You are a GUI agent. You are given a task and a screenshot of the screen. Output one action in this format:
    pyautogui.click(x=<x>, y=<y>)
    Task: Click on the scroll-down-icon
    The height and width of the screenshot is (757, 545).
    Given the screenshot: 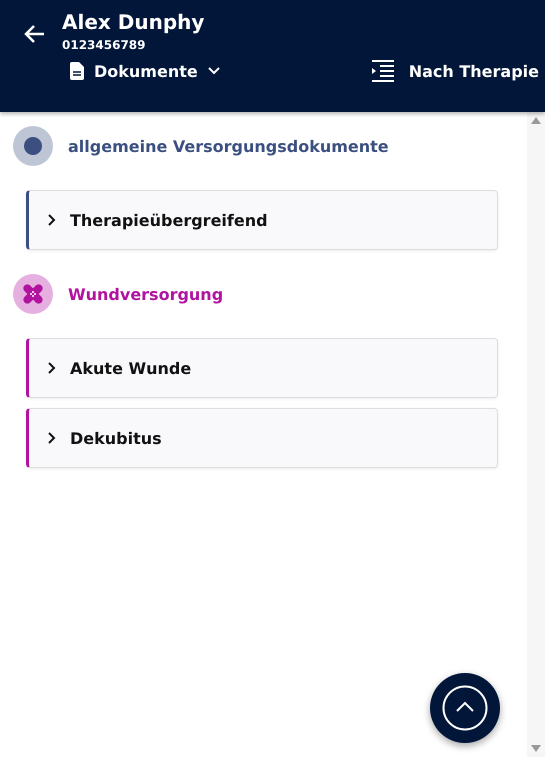 What is the action you would take?
    pyautogui.click(x=536, y=749)
    